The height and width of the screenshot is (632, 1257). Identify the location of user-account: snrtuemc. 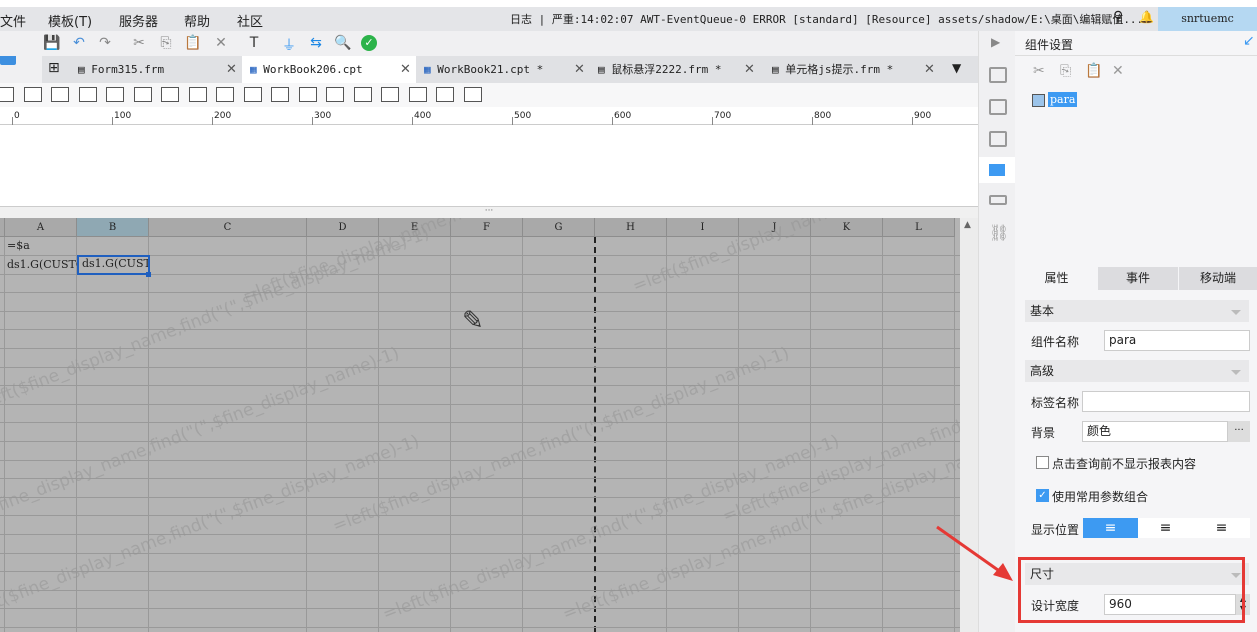
(1207, 19).